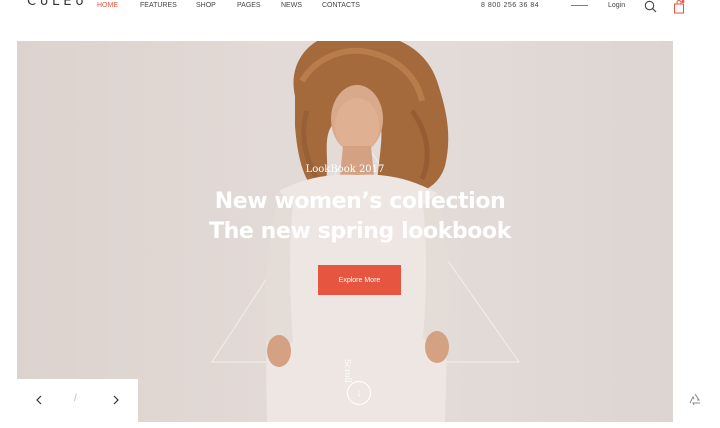  Describe the element at coordinates (206, 5) in the screenshot. I see `nav-shop: SHOP` at that location.